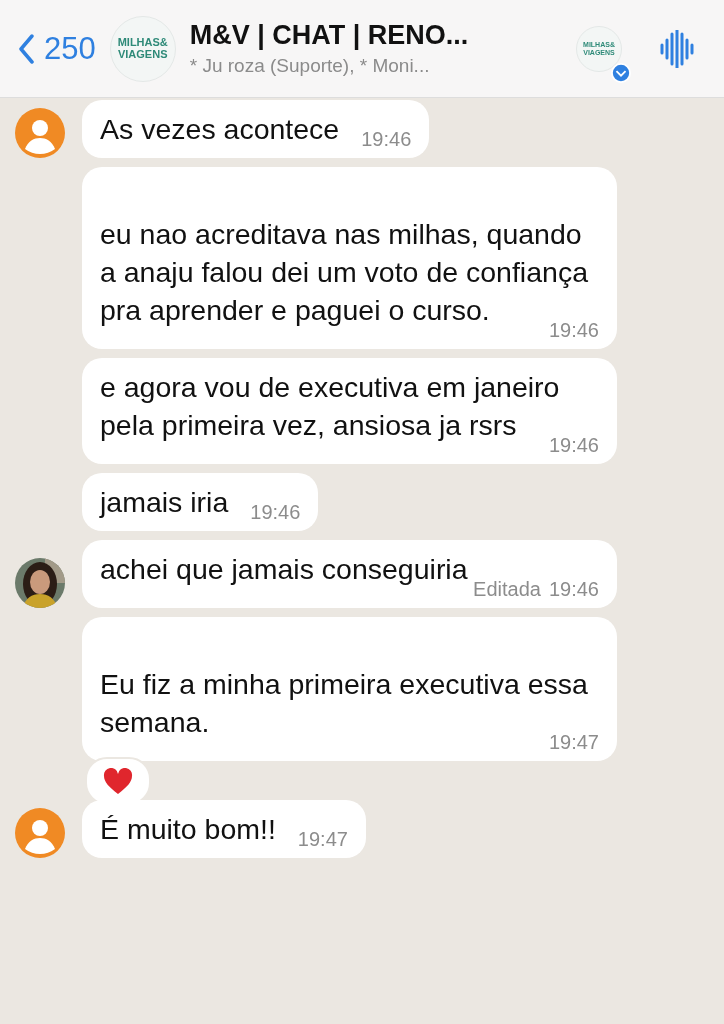 This screenshot has height=1024, width=724. I want to click on heart-icon, so click(118, 781).